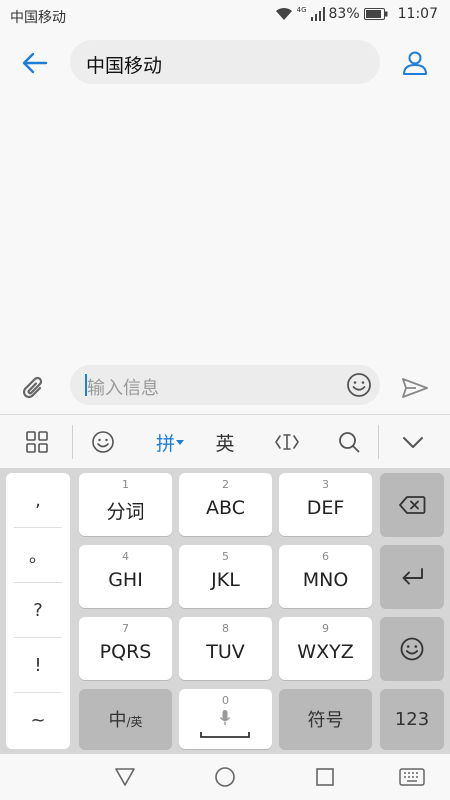 This screenshot has width=450, height=800. I want to click on send-icon, so click(415, 388).